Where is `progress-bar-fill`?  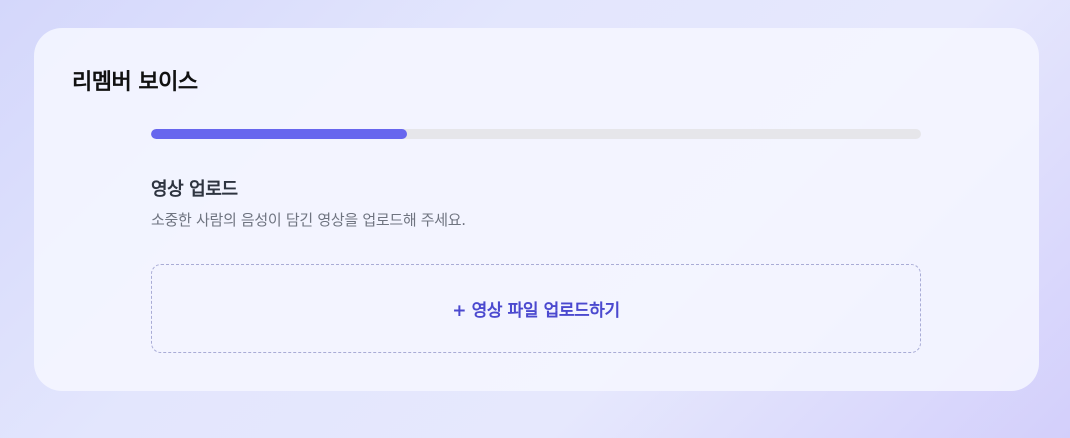 progress-bar-fill is located at coordinates (279, 134).